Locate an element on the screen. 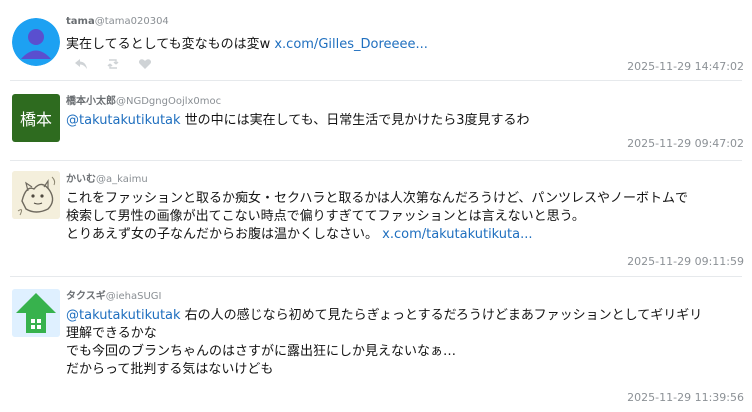 The image size is (752, 412). tweet-text-line: とりあえず女の子なんだからお腹は温かくしなさい。 is located at coordinates (224, 234).